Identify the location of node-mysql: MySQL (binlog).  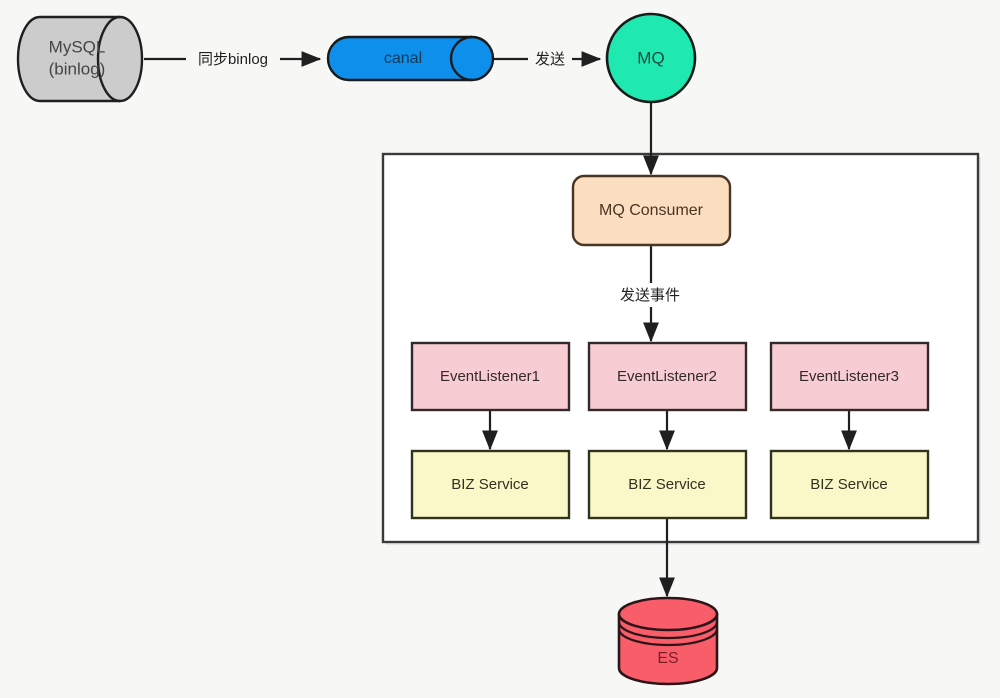
(80, 59).